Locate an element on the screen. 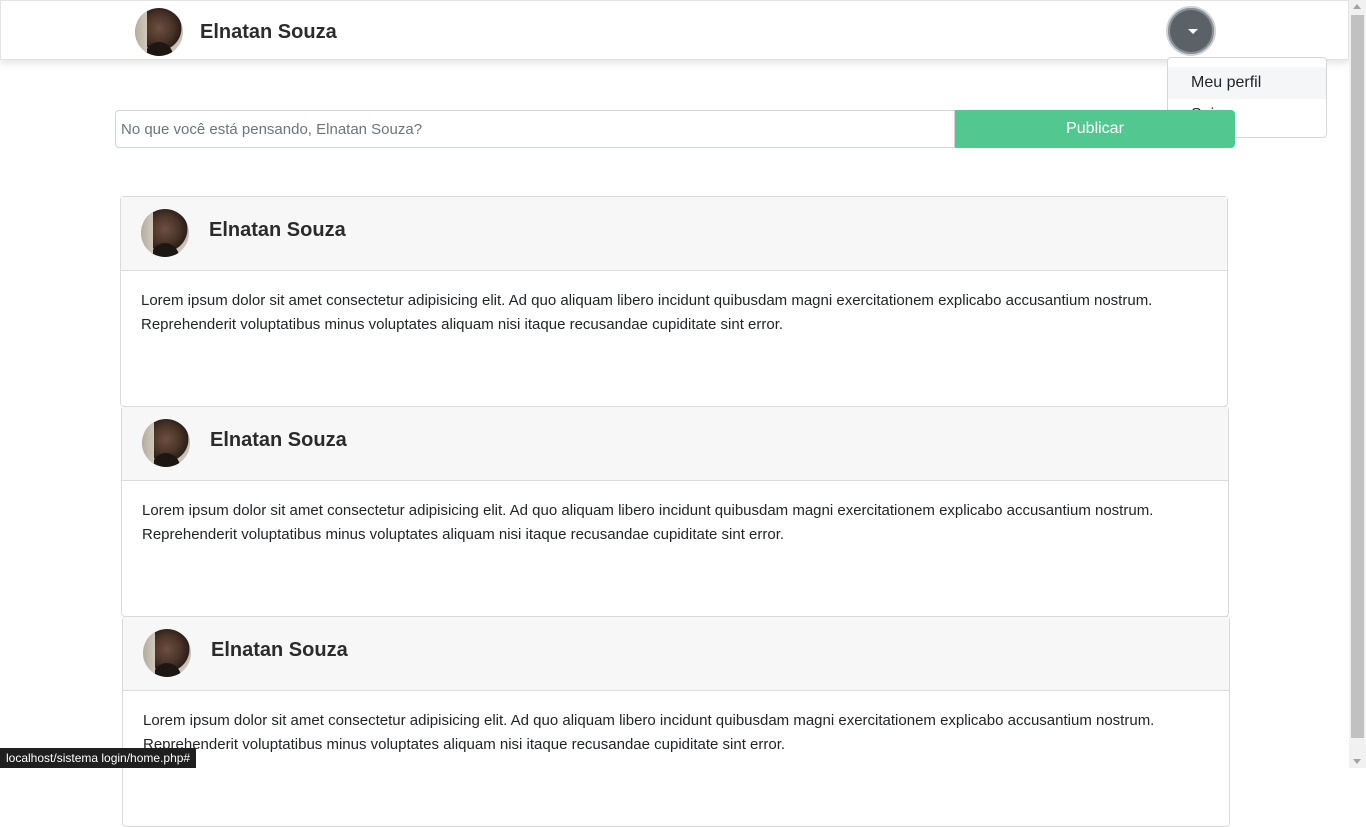  scroll-down-arrow-icon is located at coordinates (1357, 761).